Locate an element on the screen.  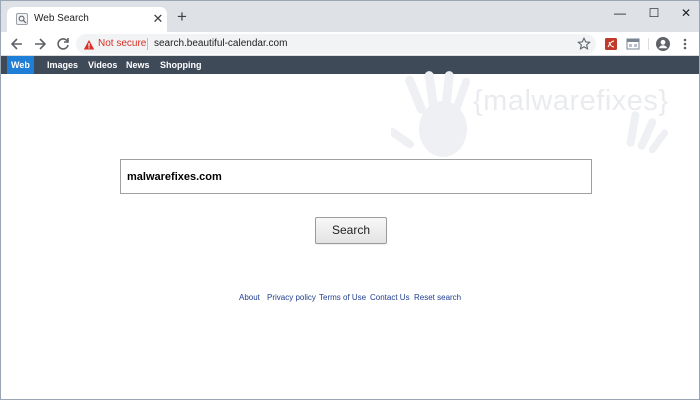
watermark-text: {malwarefixes} is located at coordinates (571, 101).